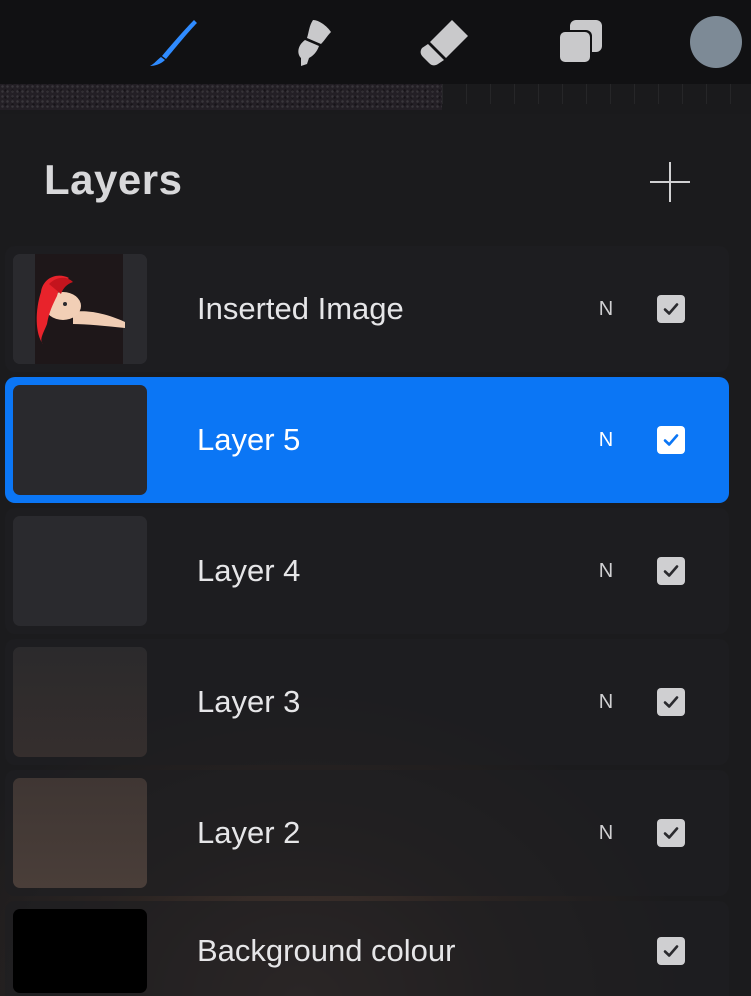 The image size is (751, 996). Describe the element at coordinates (367, 702) in the screenshot. I see `layer-row-layer-3: Layer 3 N` at that location.